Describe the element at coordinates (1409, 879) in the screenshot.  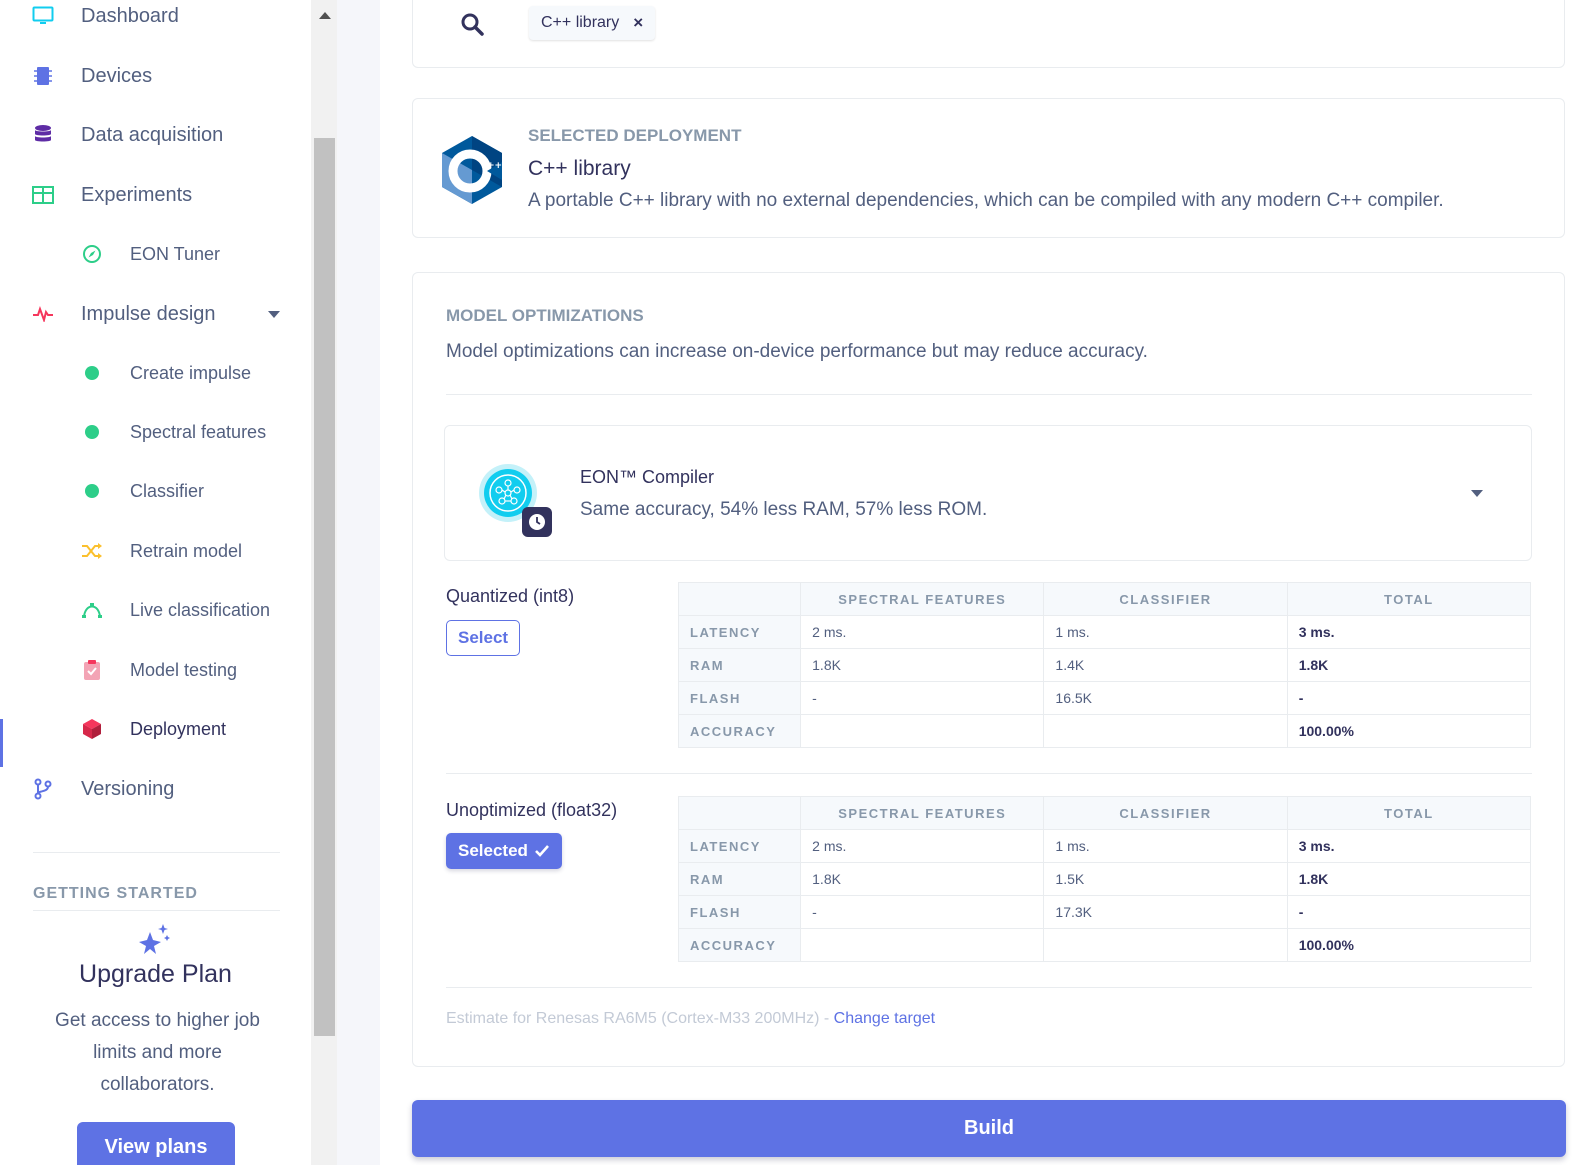
I see `table-cell-total: 1.8K` at that location.